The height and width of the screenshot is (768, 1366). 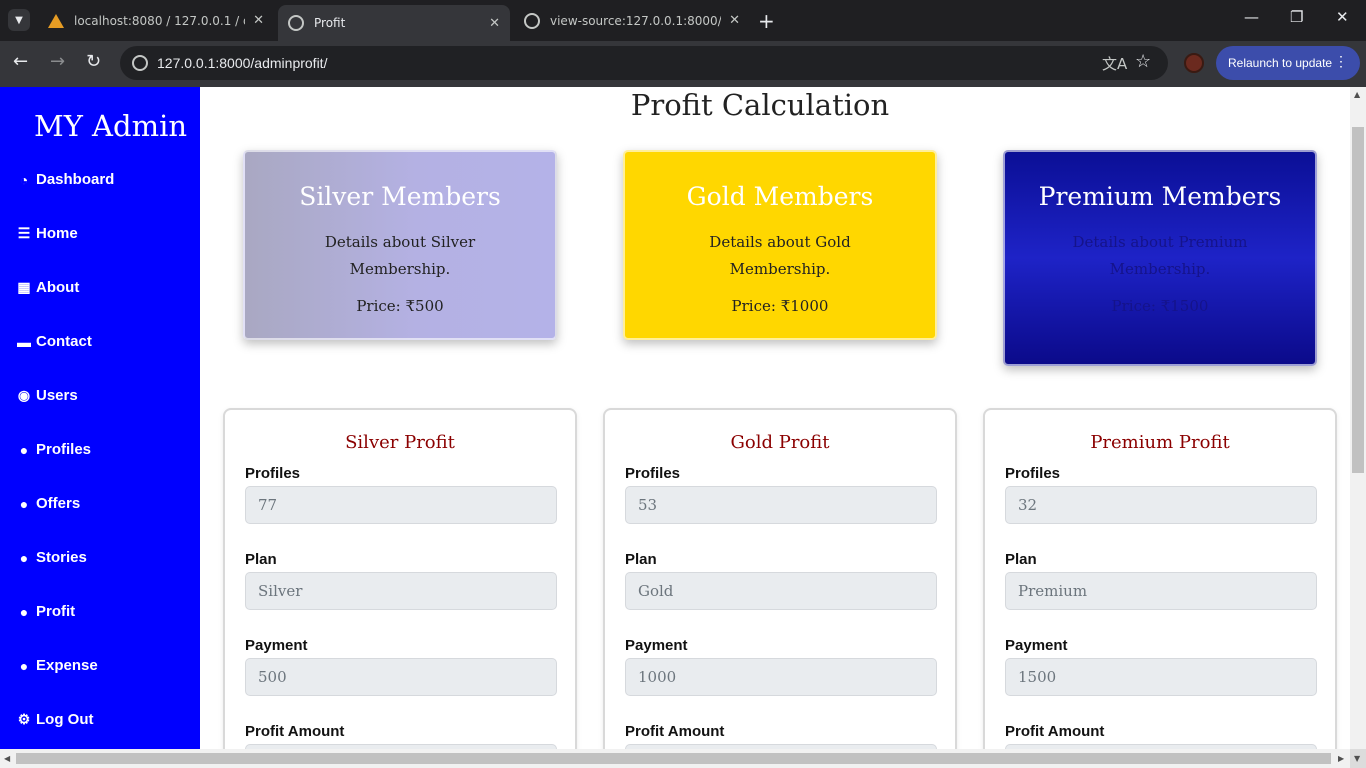 I want to click on sidebar-item-dashboard: ◔ Dashboard, so click(x=65, y=179).